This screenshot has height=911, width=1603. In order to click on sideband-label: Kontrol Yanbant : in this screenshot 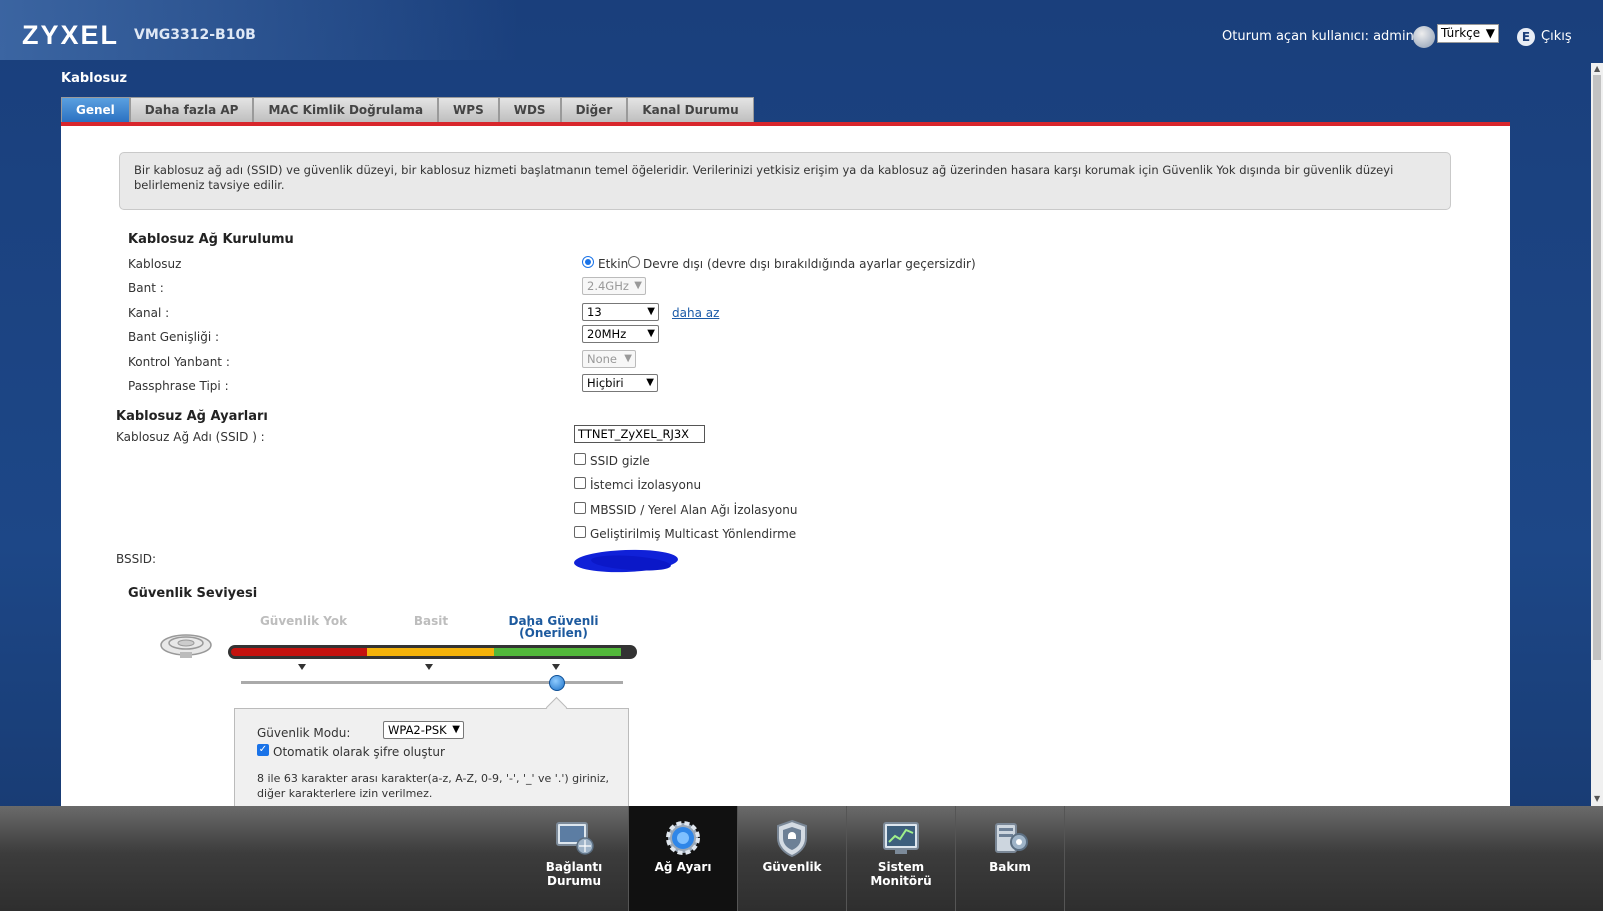, I will do `click(179, 362)`.